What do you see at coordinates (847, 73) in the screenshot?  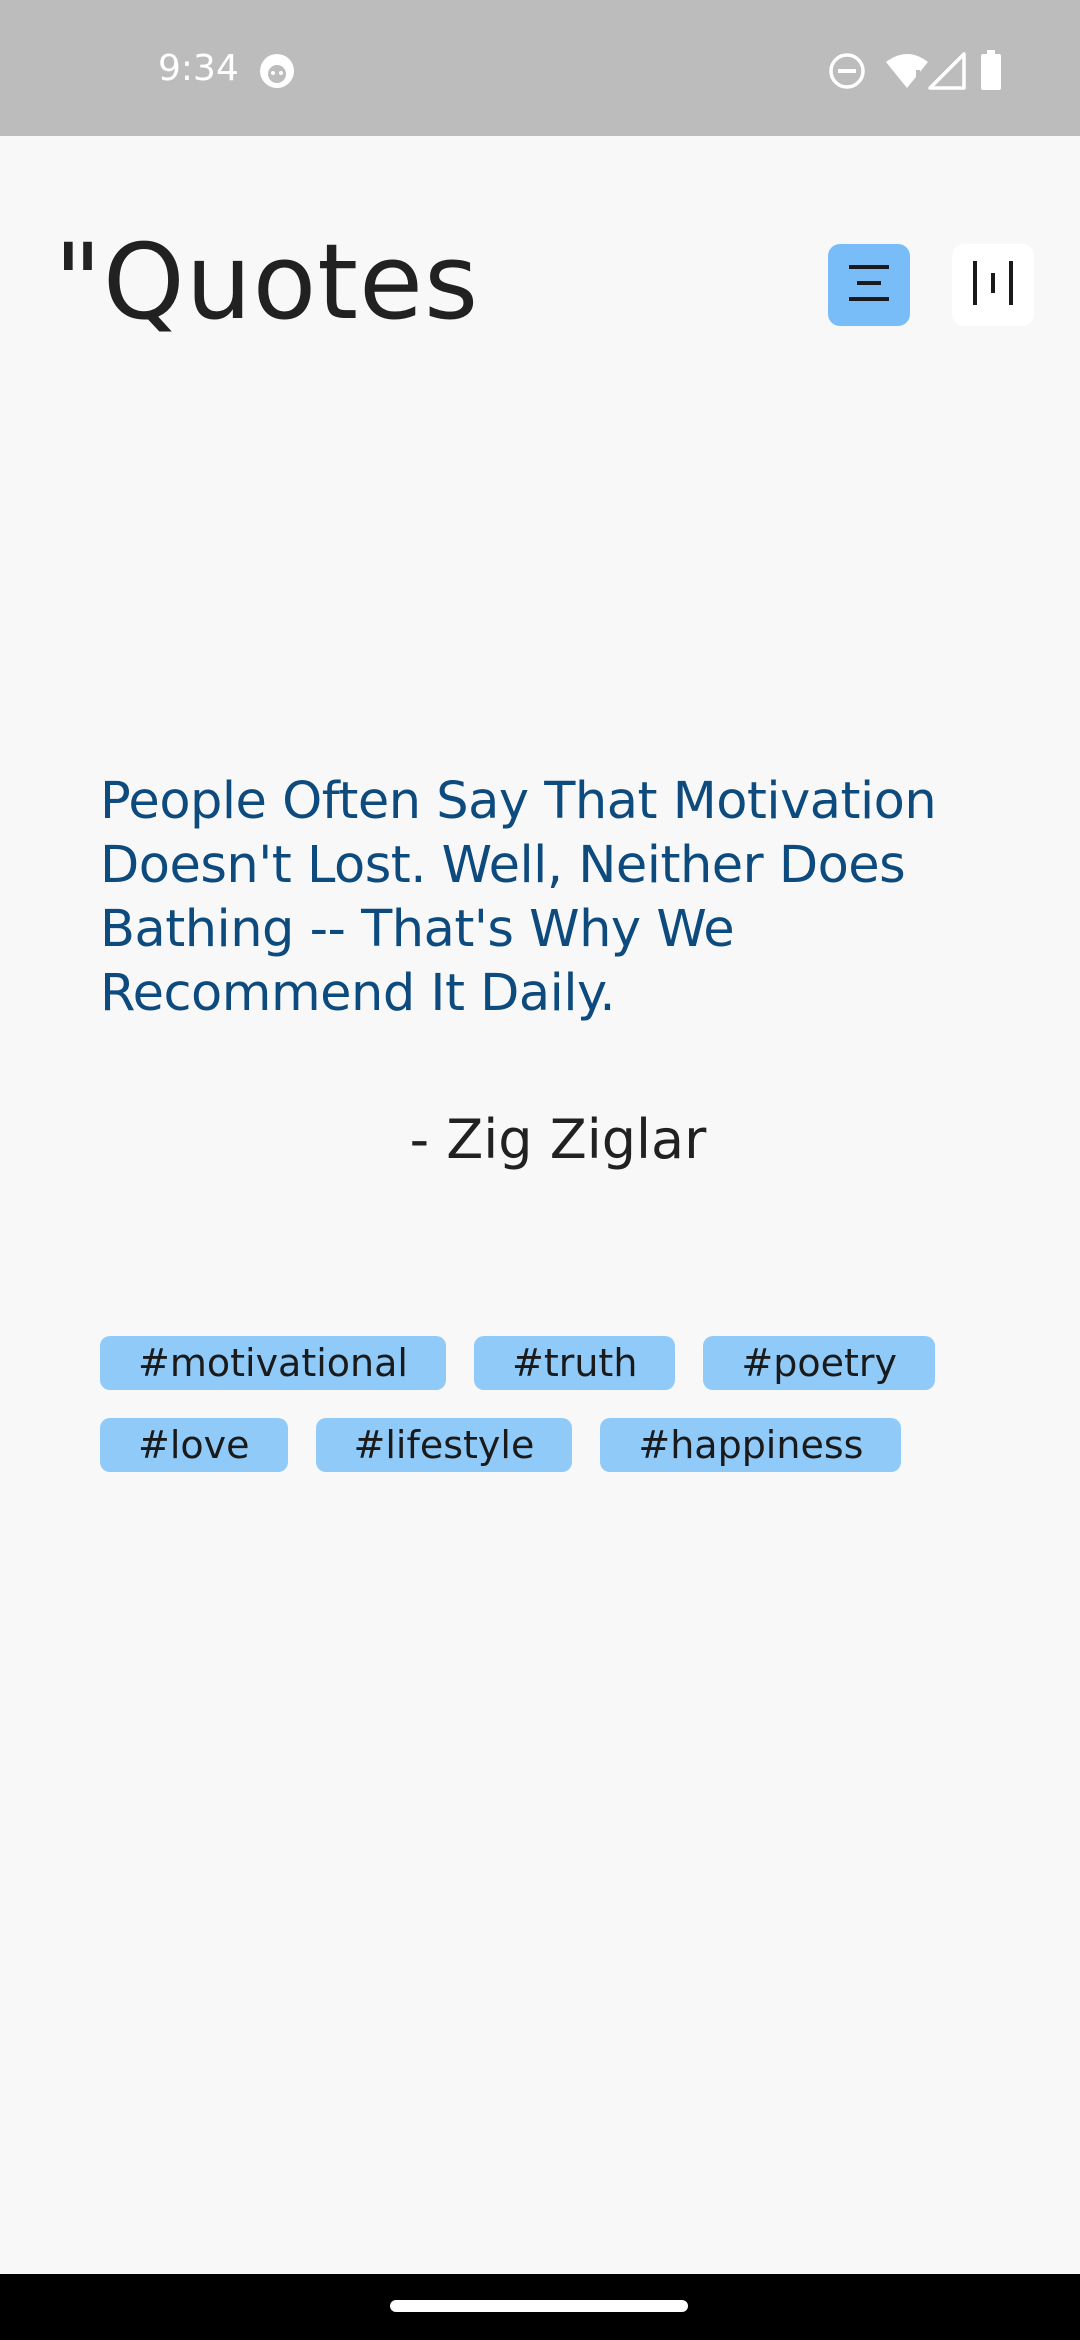 I see `do-not-disturb-icon` at bounding box center [847, 73].